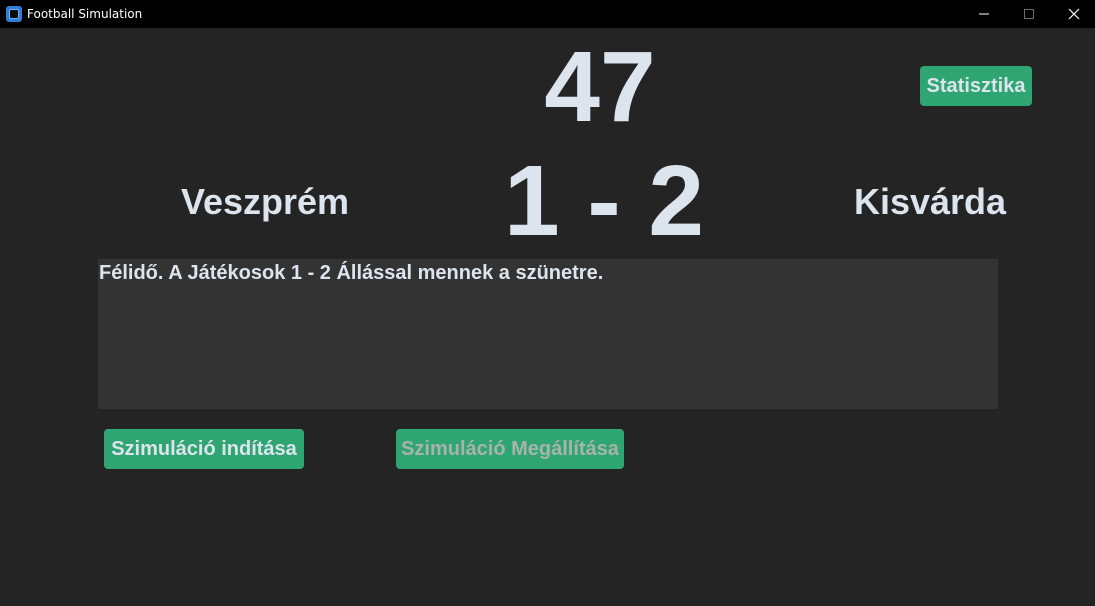  I want to click on match-score: 1 - 2, so click(604, 201).